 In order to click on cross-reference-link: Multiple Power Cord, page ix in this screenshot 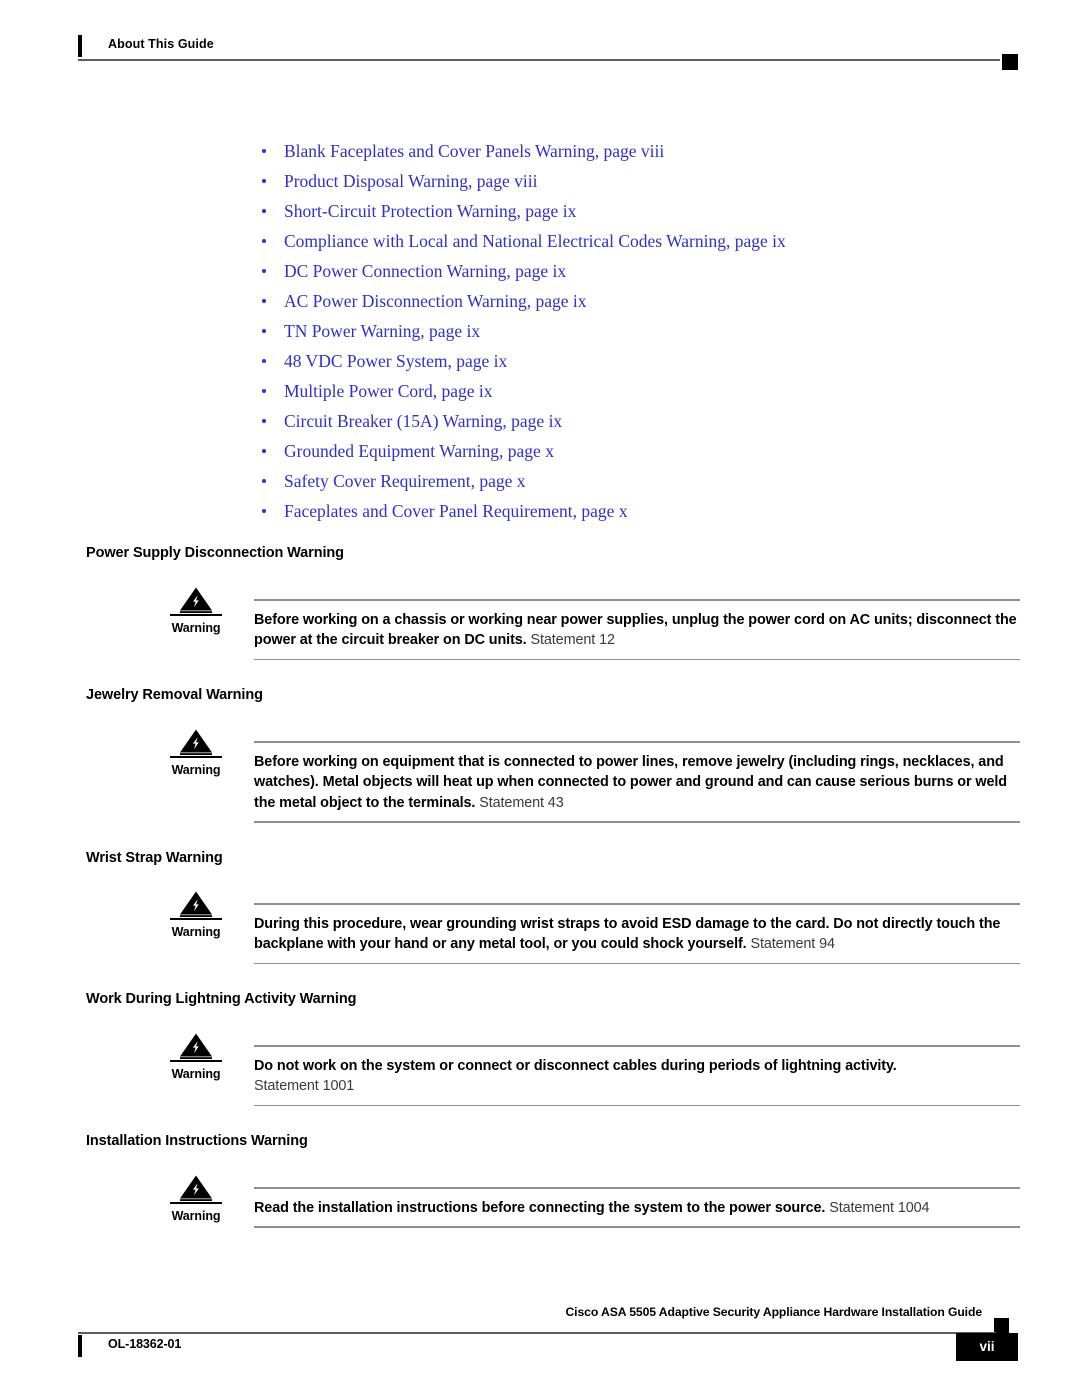, I will do `click(638, 391)`.